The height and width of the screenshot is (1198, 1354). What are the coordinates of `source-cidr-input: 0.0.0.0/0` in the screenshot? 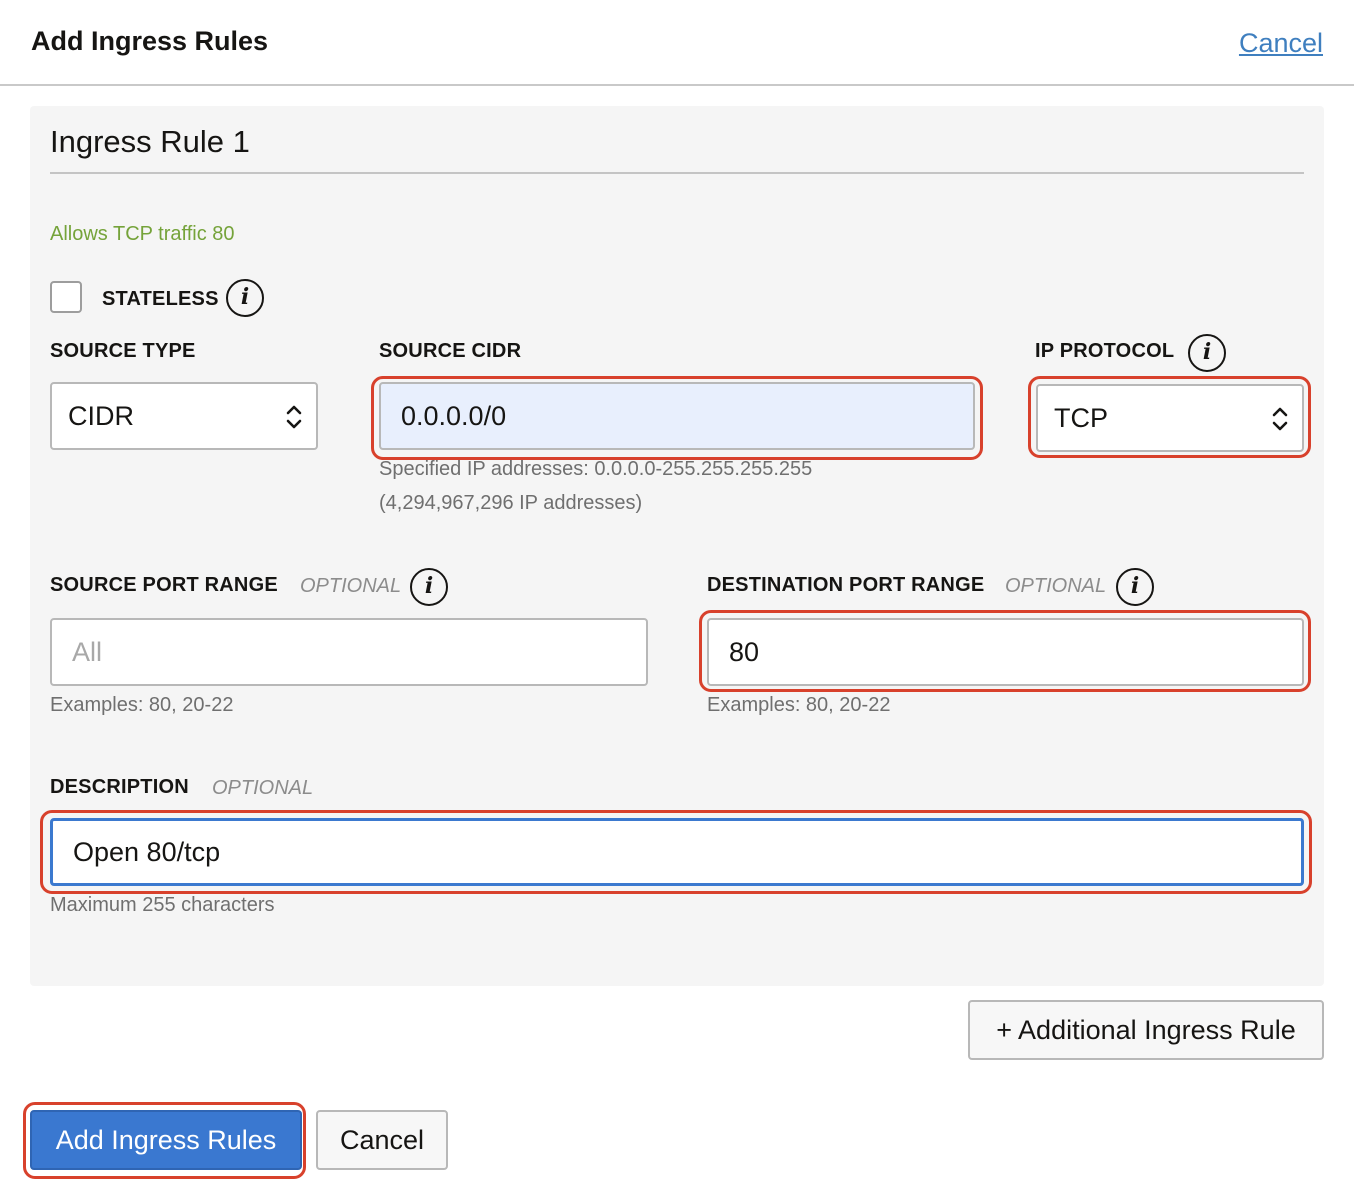 It's located at (677, 416).